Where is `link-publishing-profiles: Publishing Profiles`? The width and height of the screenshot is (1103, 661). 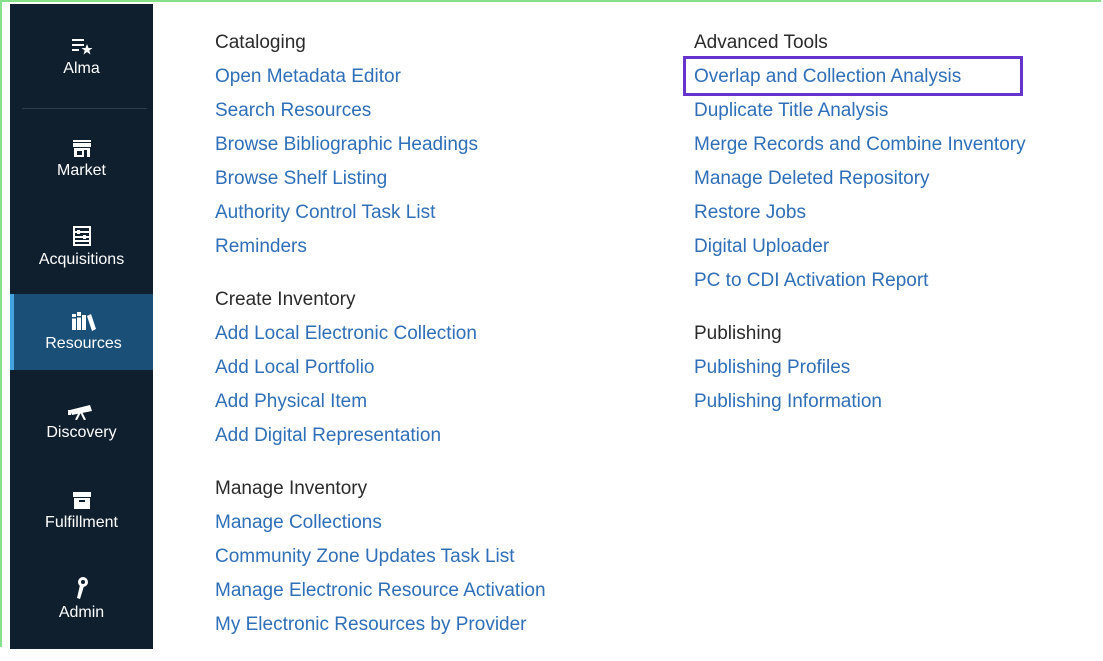 link-publishing-profiles: Publishing Profiles is located at coordinates (860, 368).